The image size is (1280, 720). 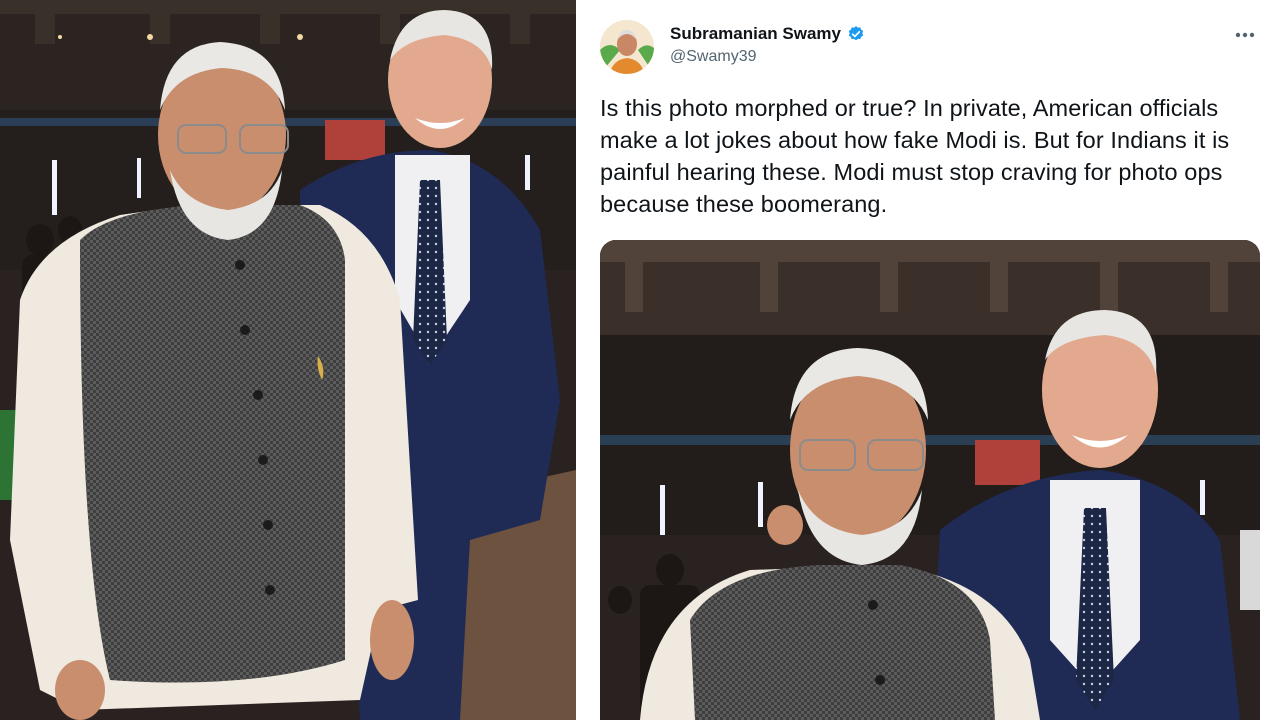 I want to click on avatar-image, so click(x=627, y=47).